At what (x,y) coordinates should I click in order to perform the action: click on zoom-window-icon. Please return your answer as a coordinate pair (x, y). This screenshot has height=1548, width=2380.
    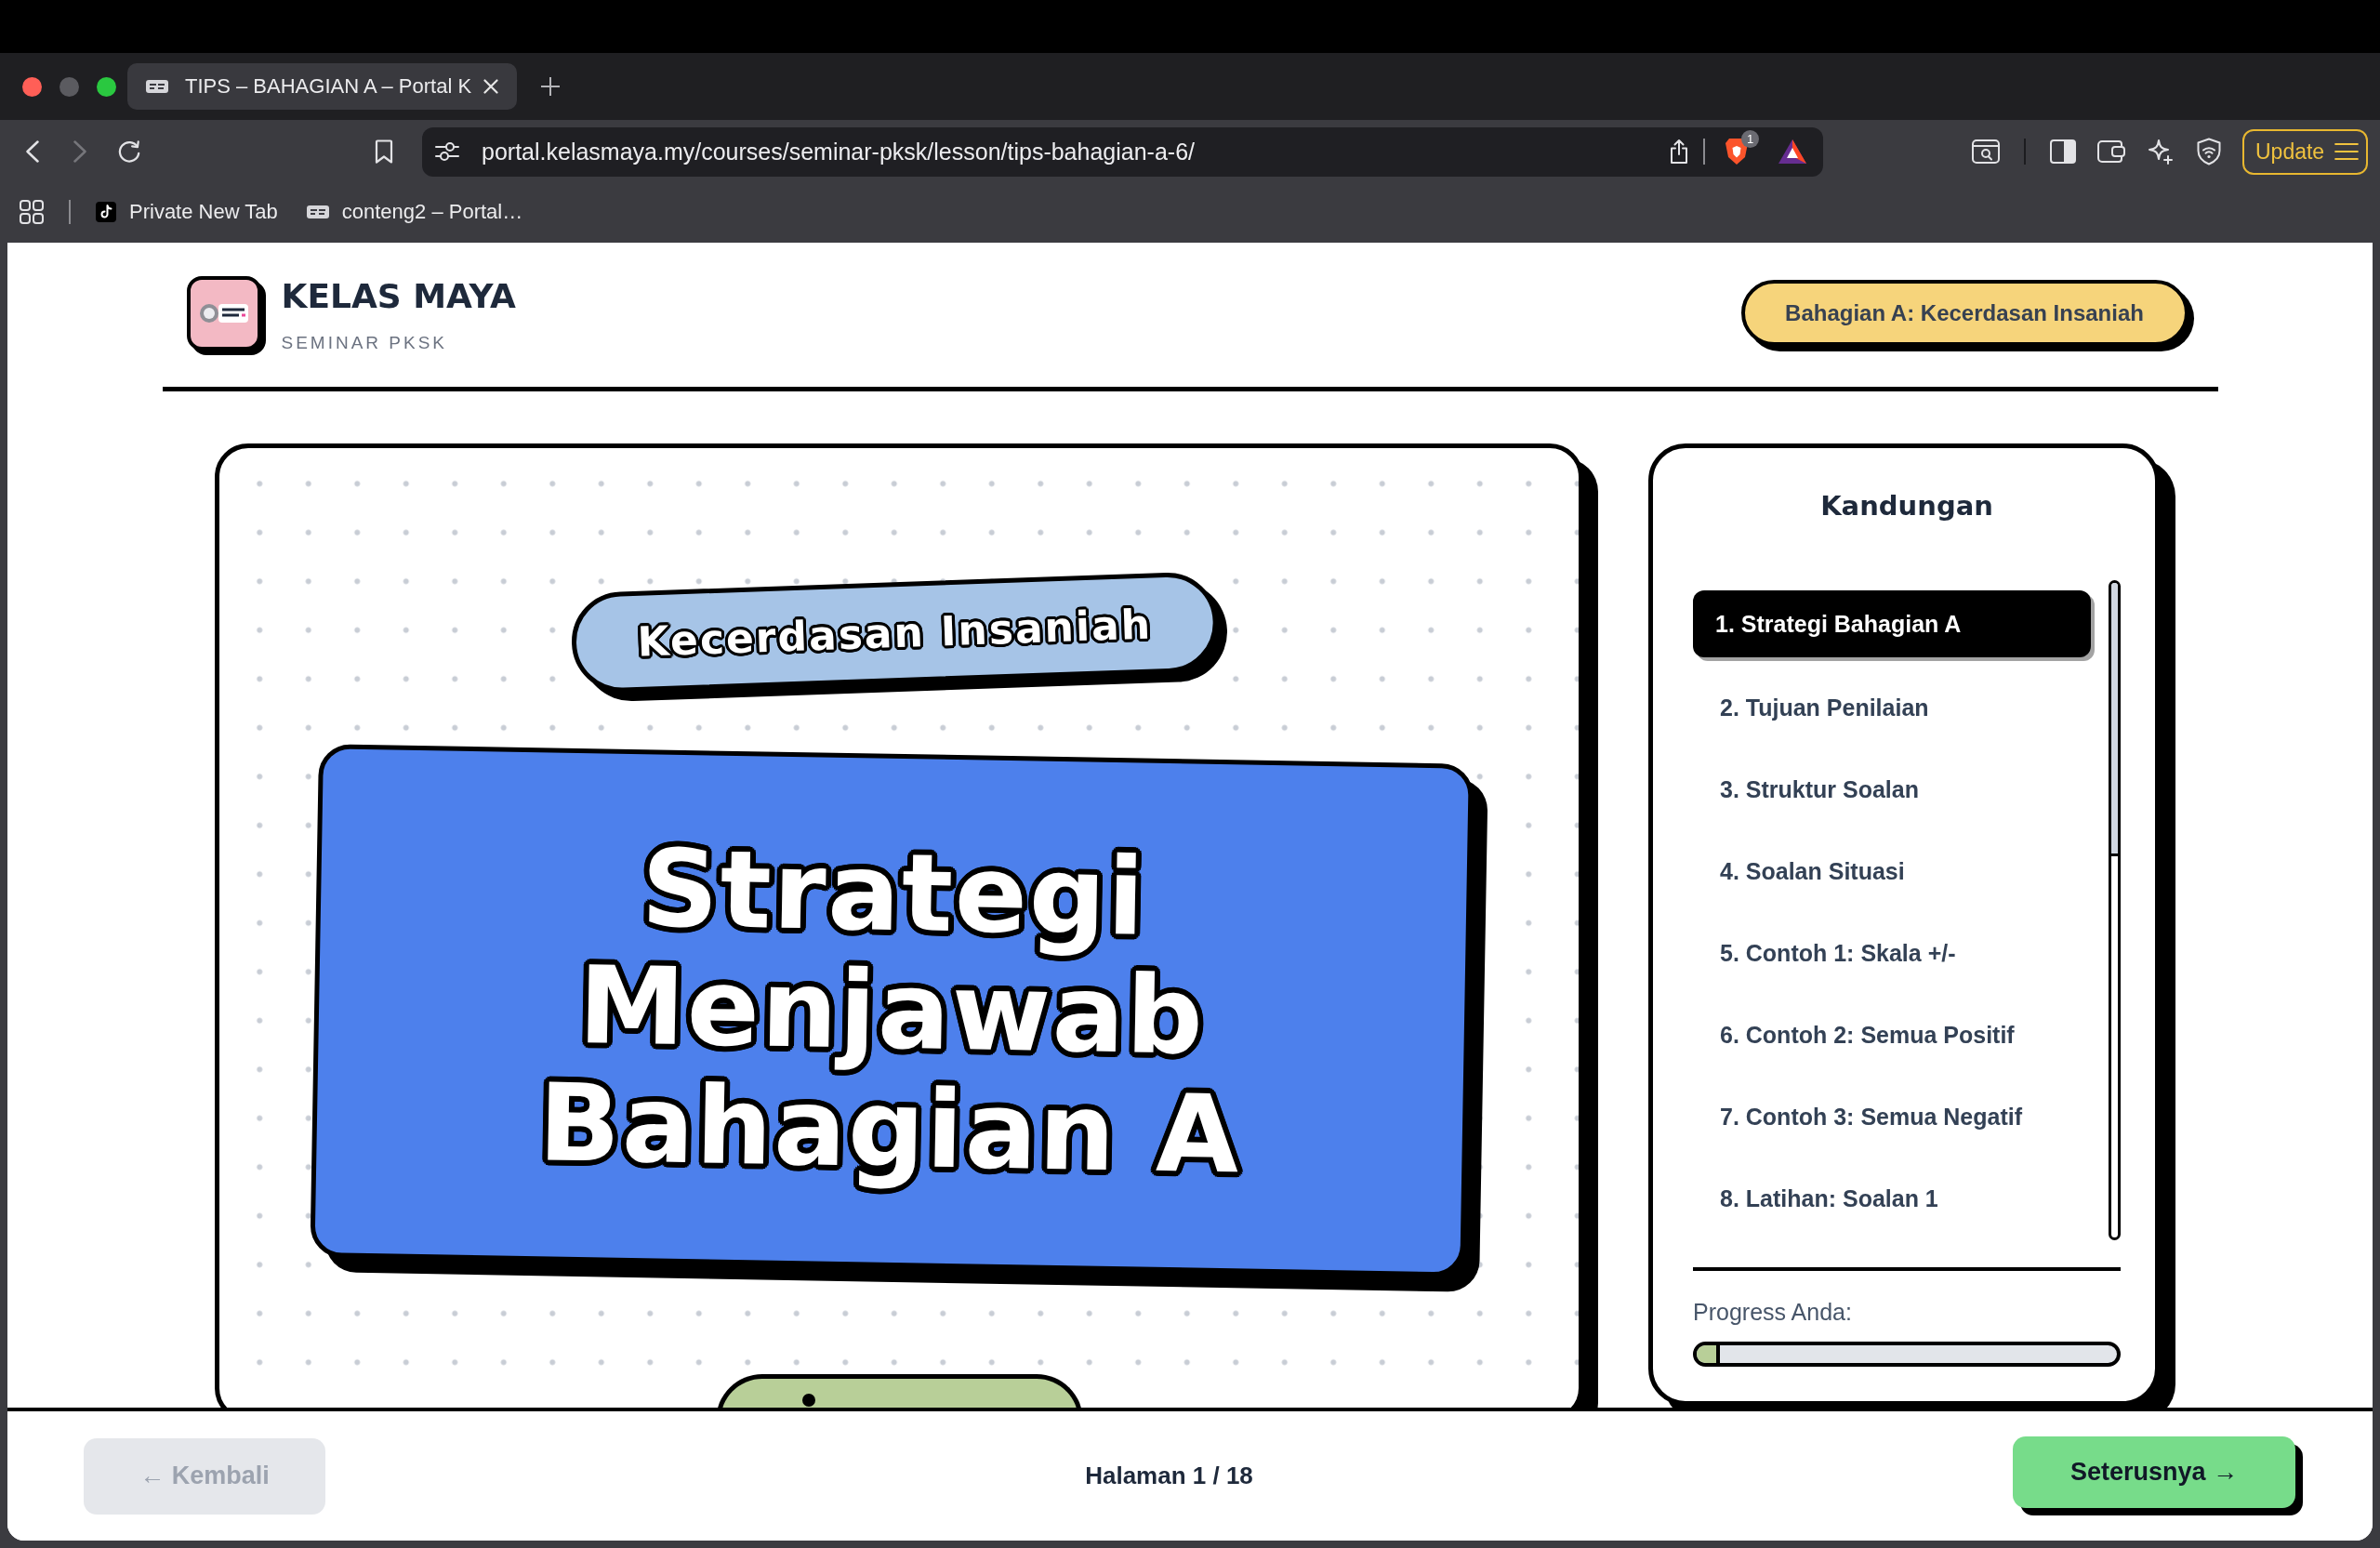
    Looking at the image, I should click on (106, 86).